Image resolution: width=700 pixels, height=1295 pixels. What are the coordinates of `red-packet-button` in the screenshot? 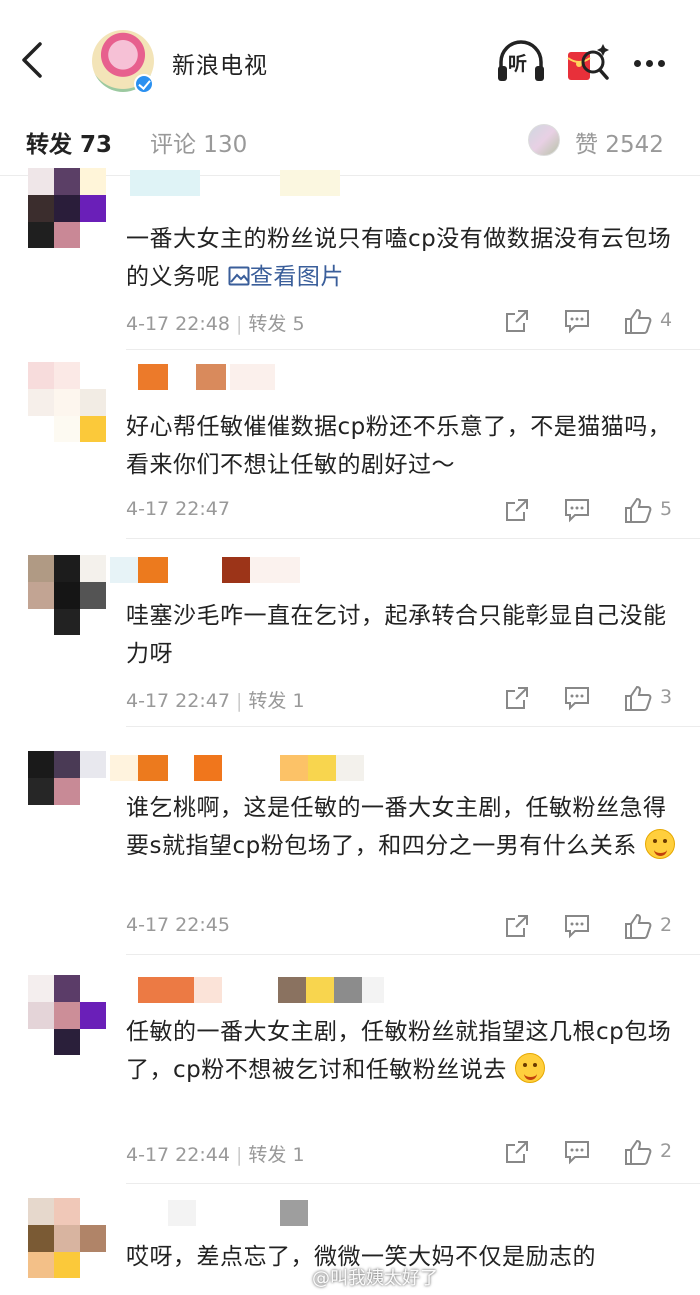 It's located at (589, 62).